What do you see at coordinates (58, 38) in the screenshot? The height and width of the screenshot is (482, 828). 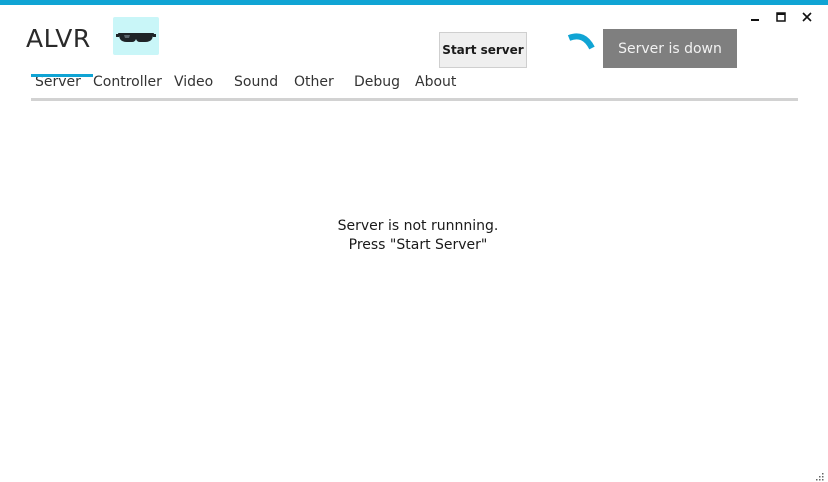 I see `app-title: ALVR` at bounding box center [58, 38].